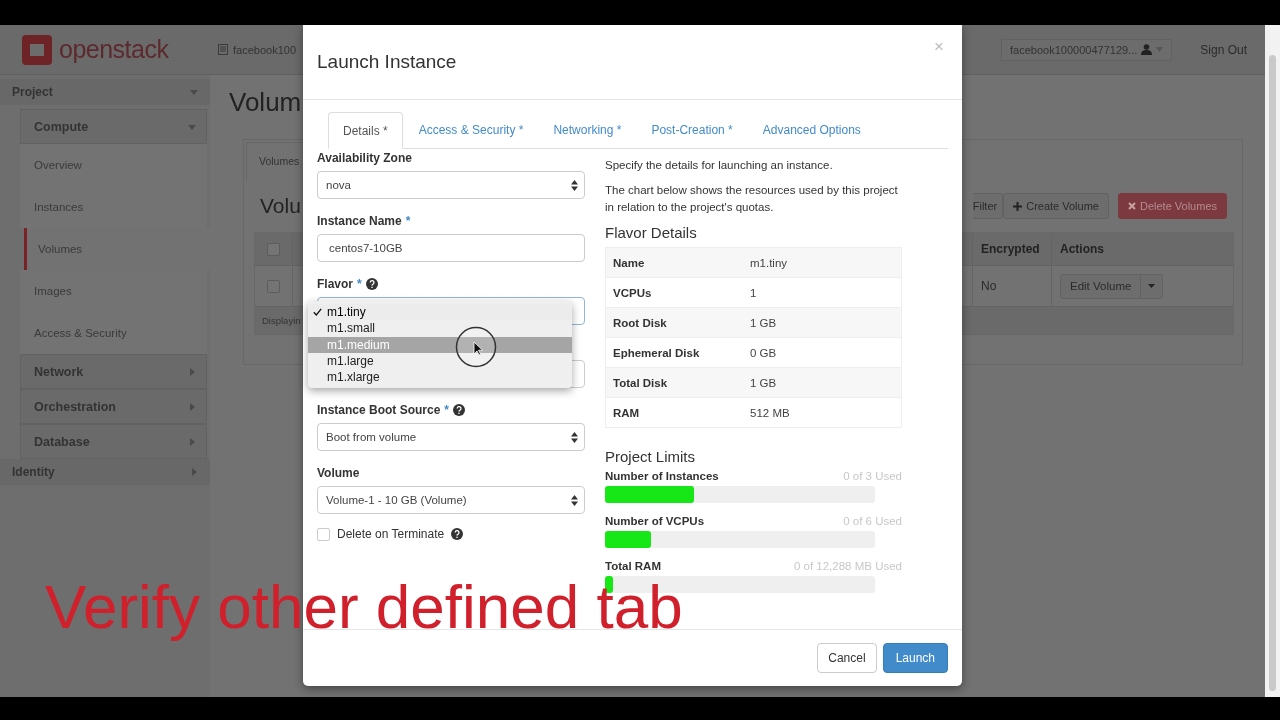 The image size is (1280, 720). Describe the element at coordinates (471, 130) in the screenshot. I see `tab: Access & Security *` at that location.